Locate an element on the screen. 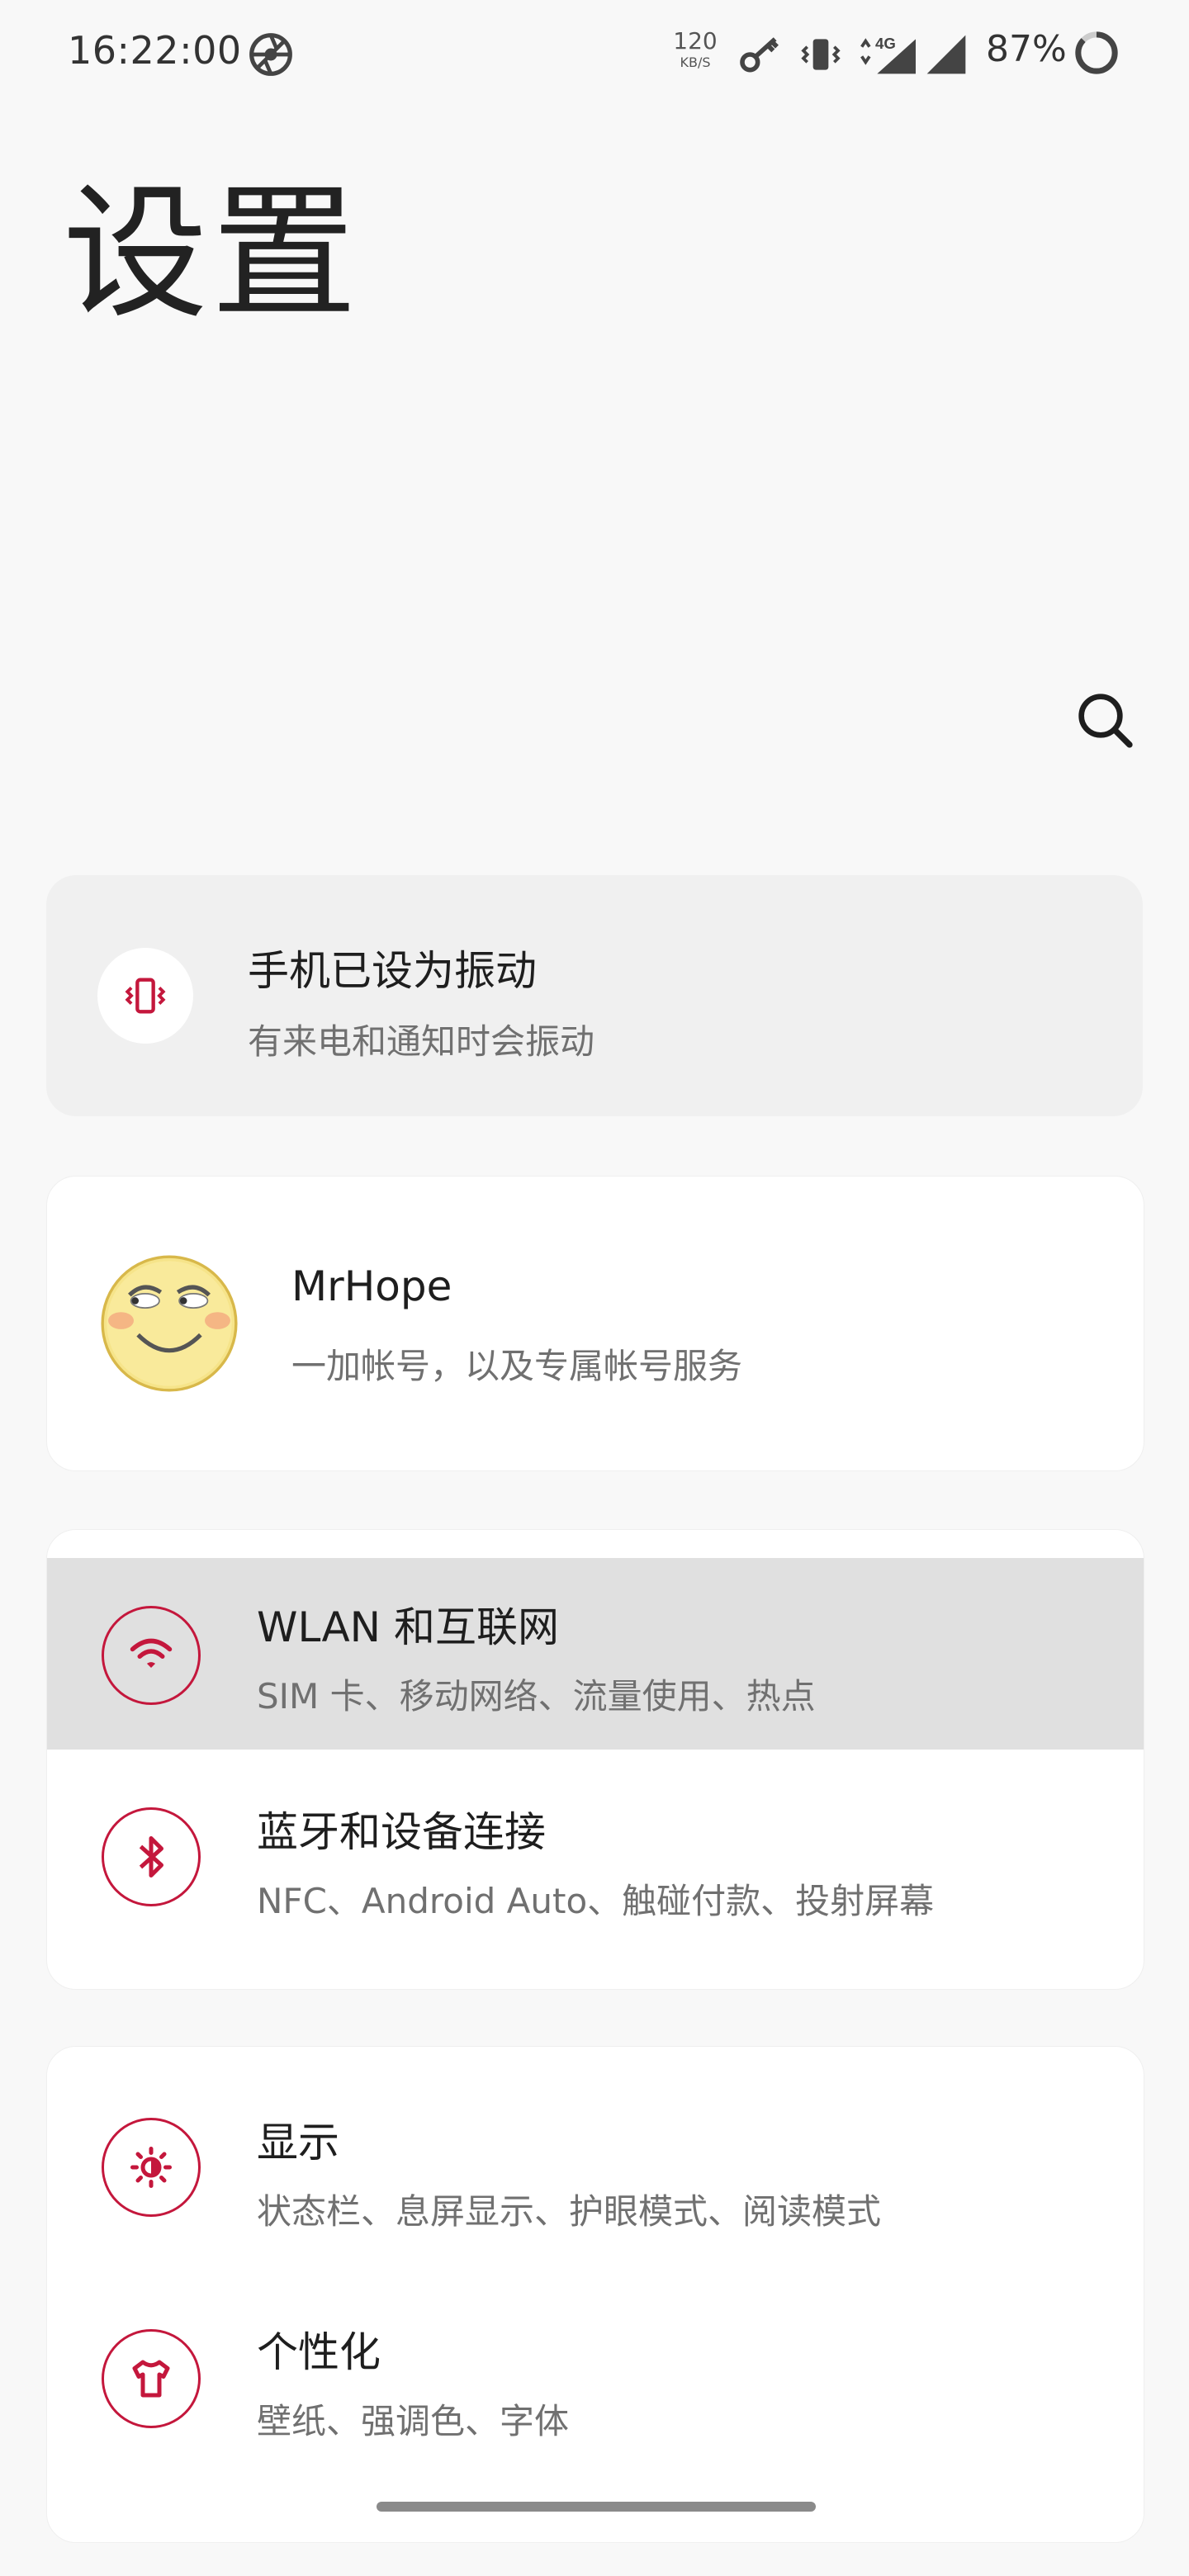 This screenshot has width=1189, height=2576. net-speed-value: 120 is located at coordinates (695, 40).